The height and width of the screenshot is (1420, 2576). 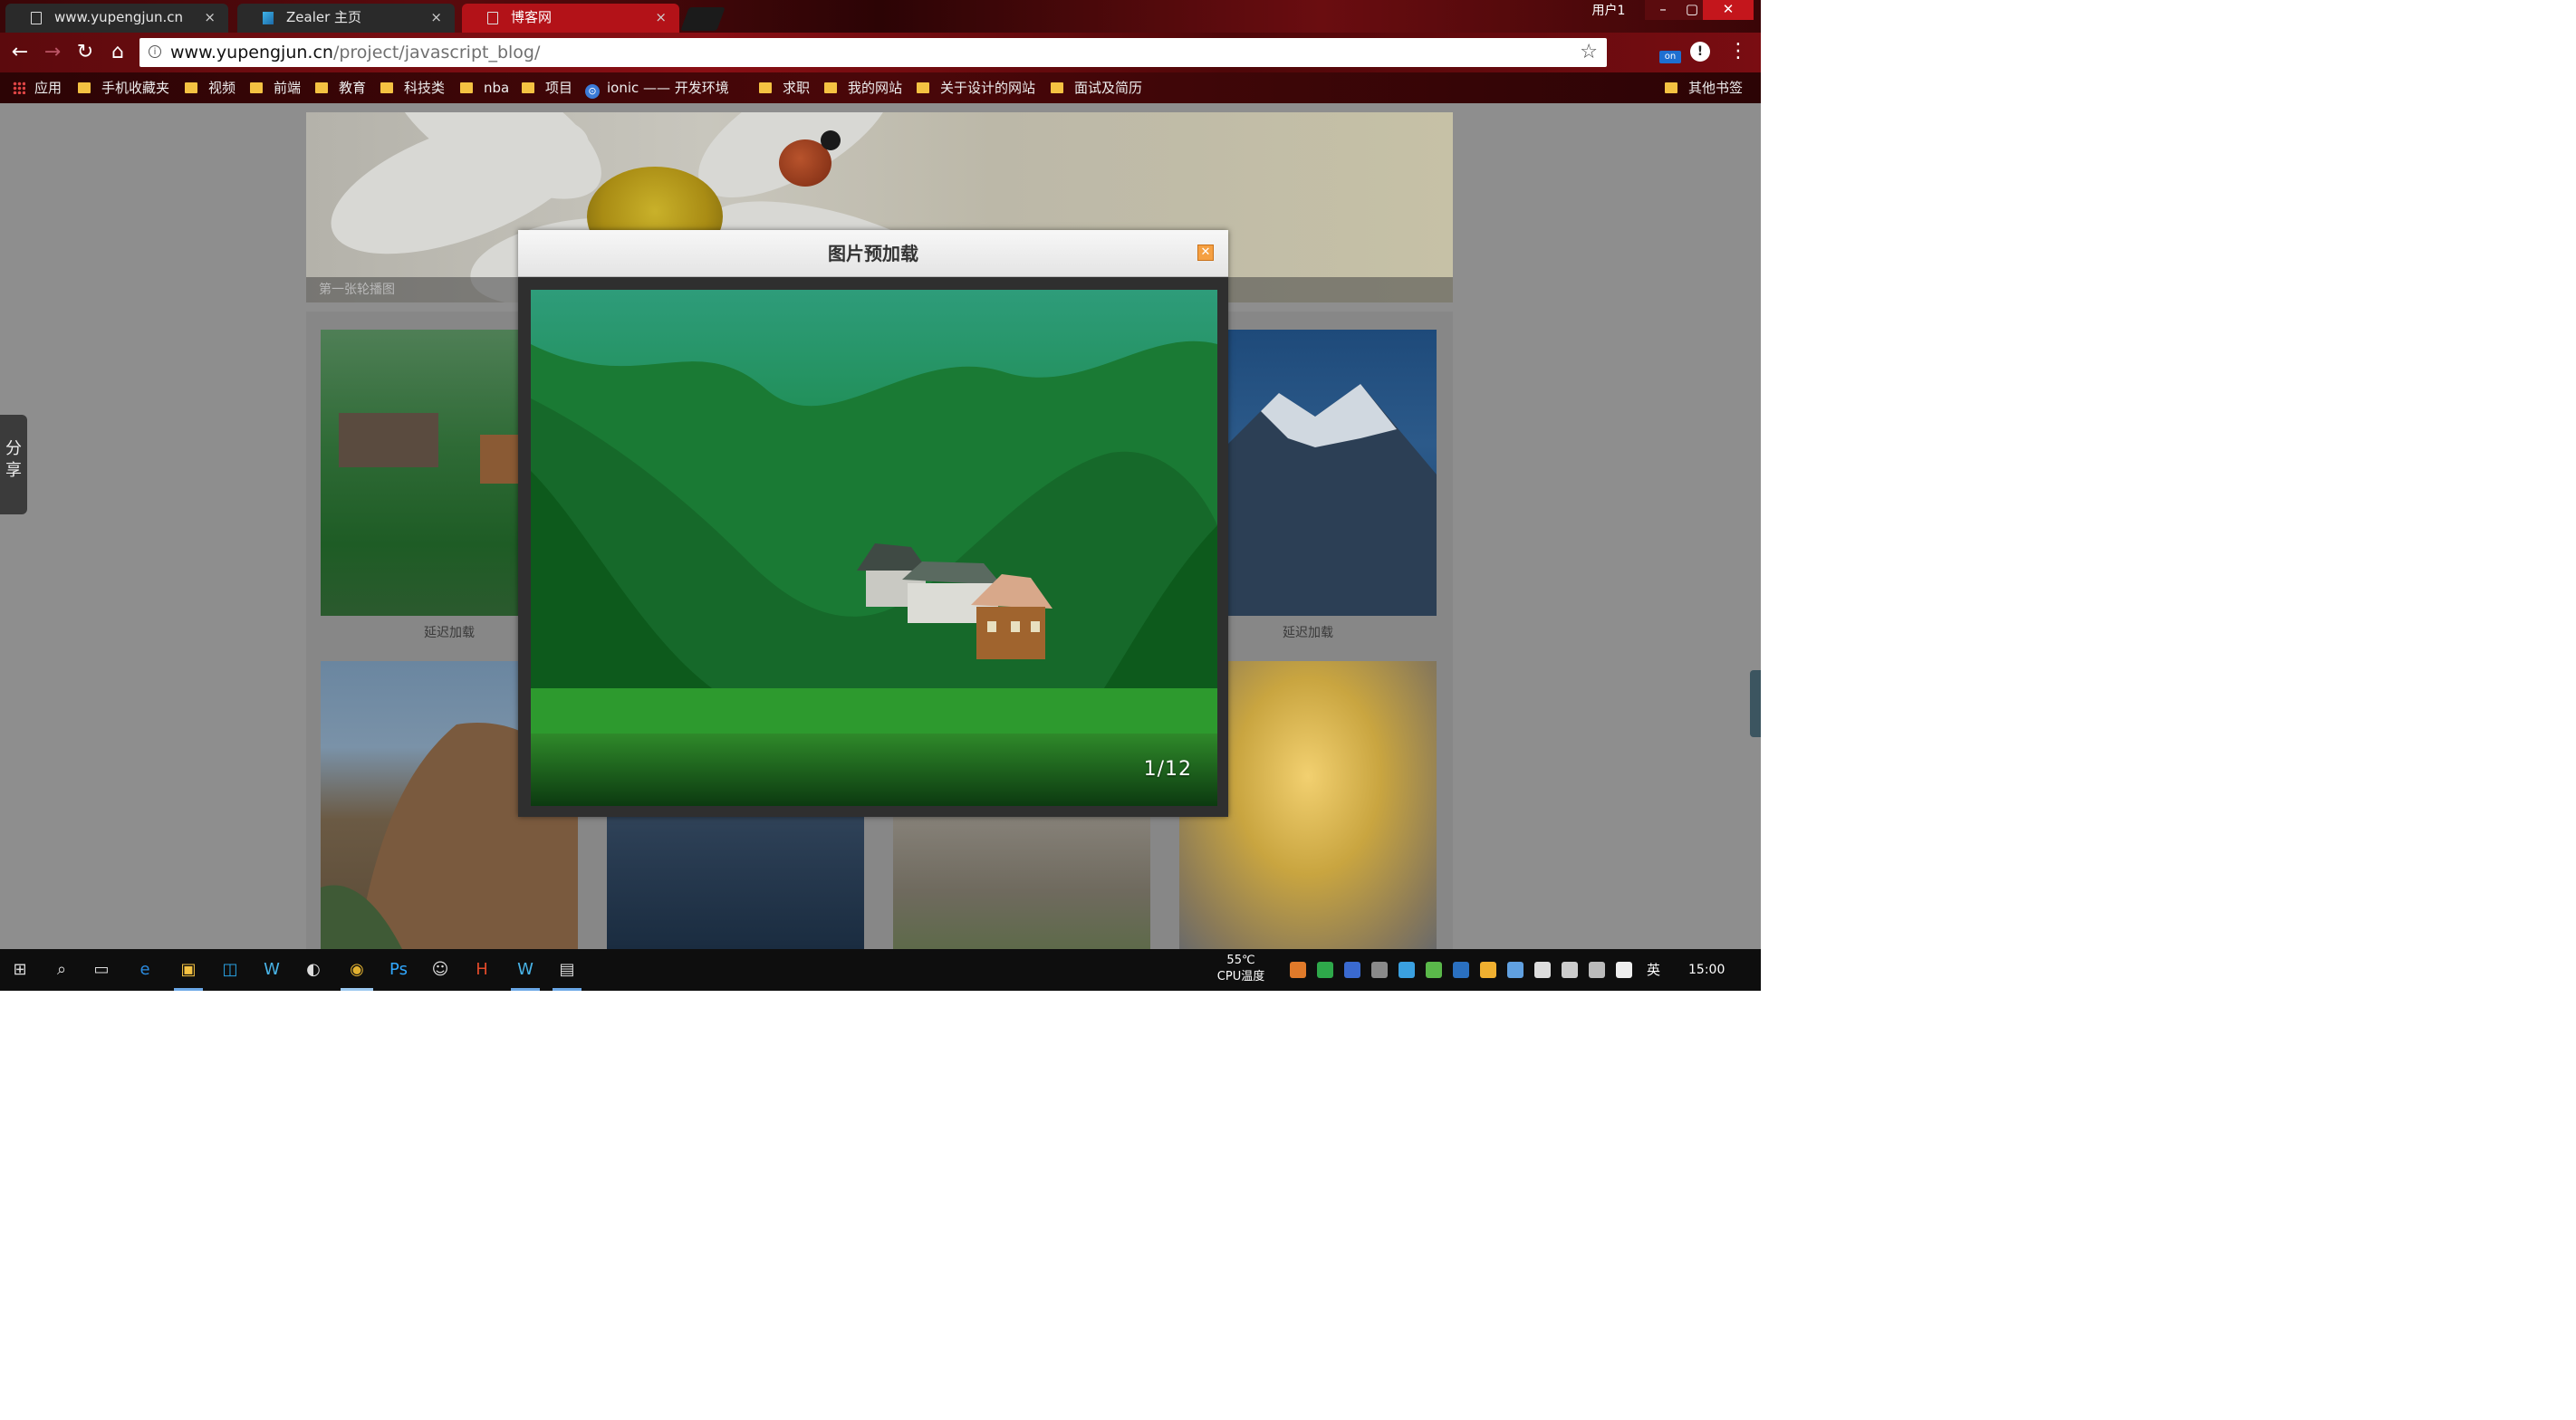 I want to click on profile-button: 用户1, so click(x=1608, y=11).